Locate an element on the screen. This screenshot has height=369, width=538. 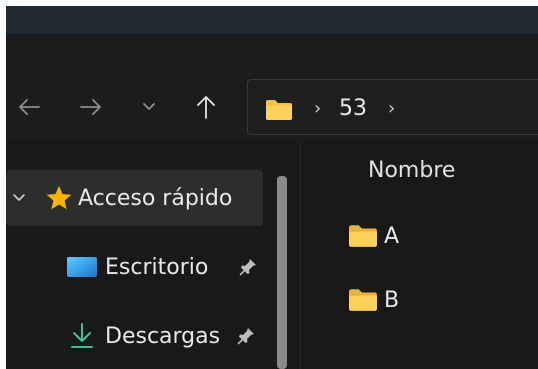
sidebar-item-downloads: Descargas is located at coordinates (134, 336).